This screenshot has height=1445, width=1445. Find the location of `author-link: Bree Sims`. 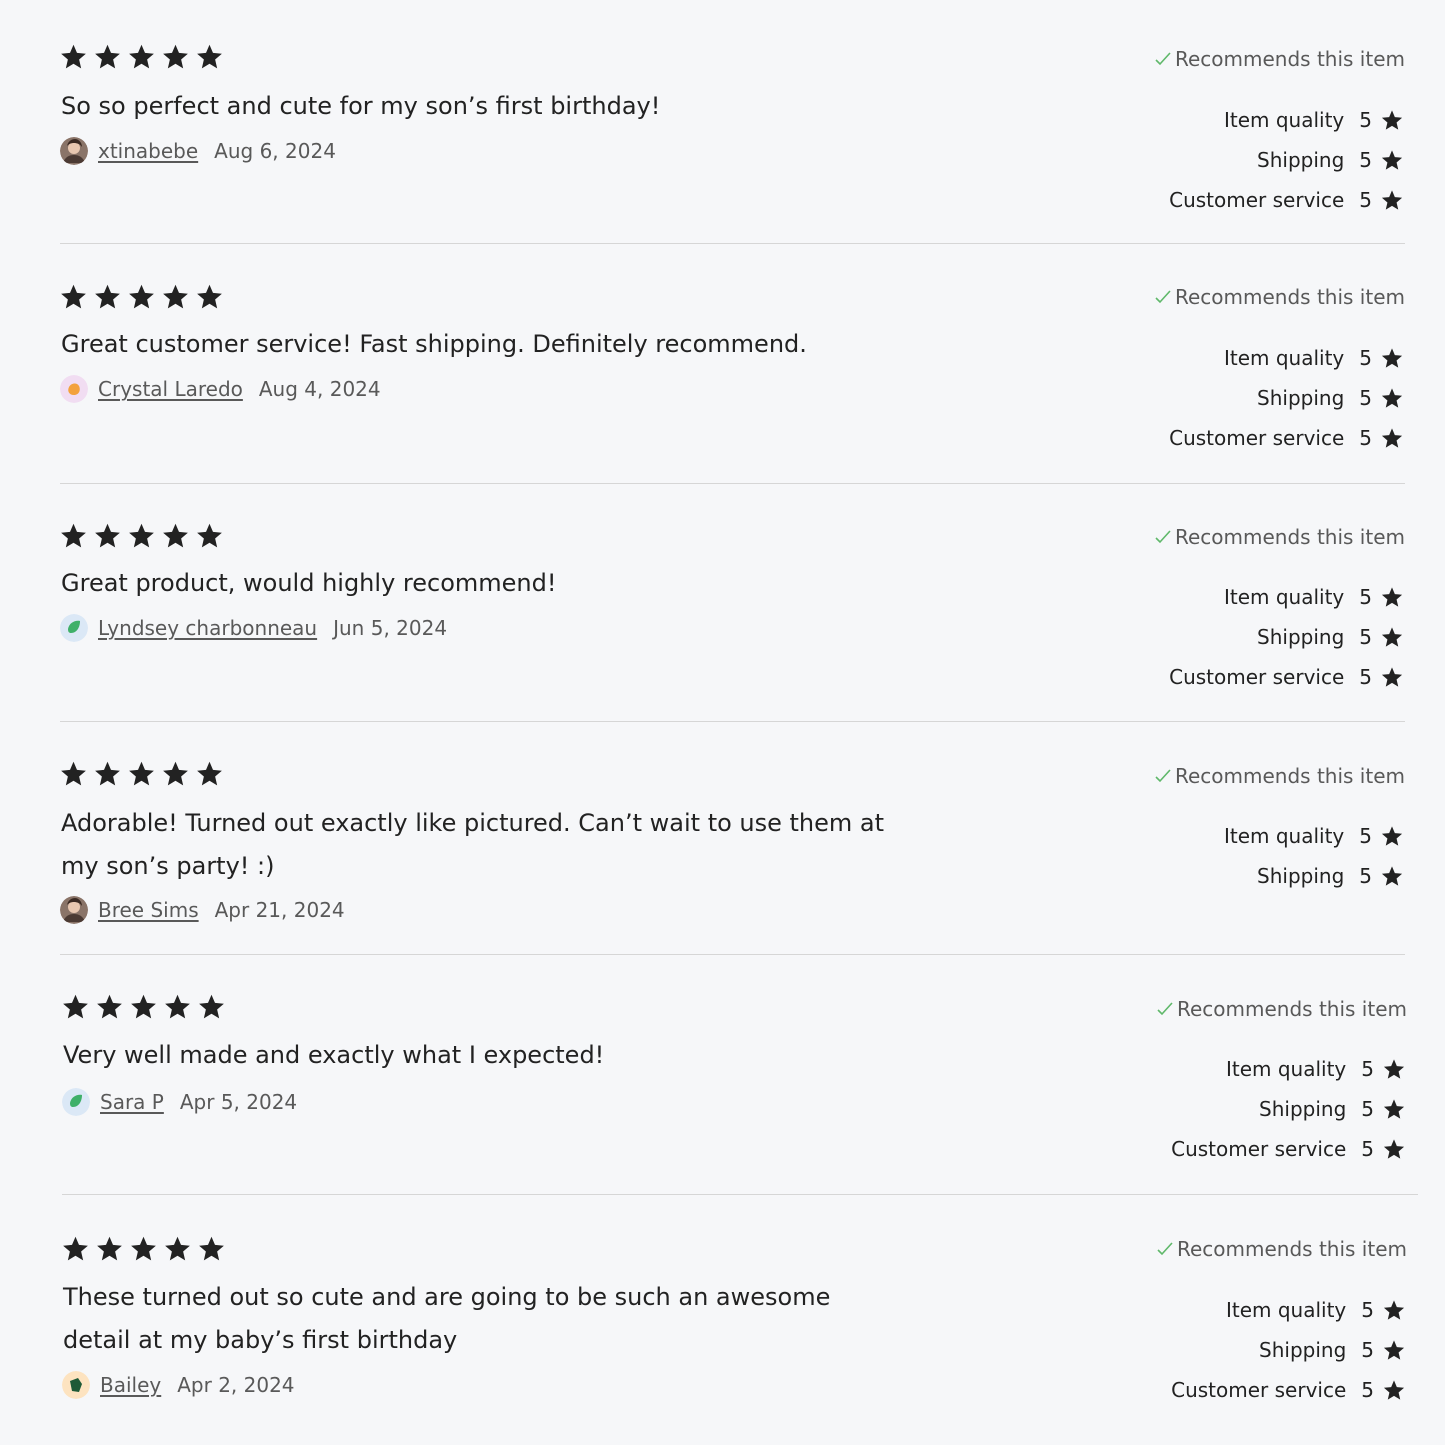

author-link: Bree Sims is located at coordinates (148, 910).